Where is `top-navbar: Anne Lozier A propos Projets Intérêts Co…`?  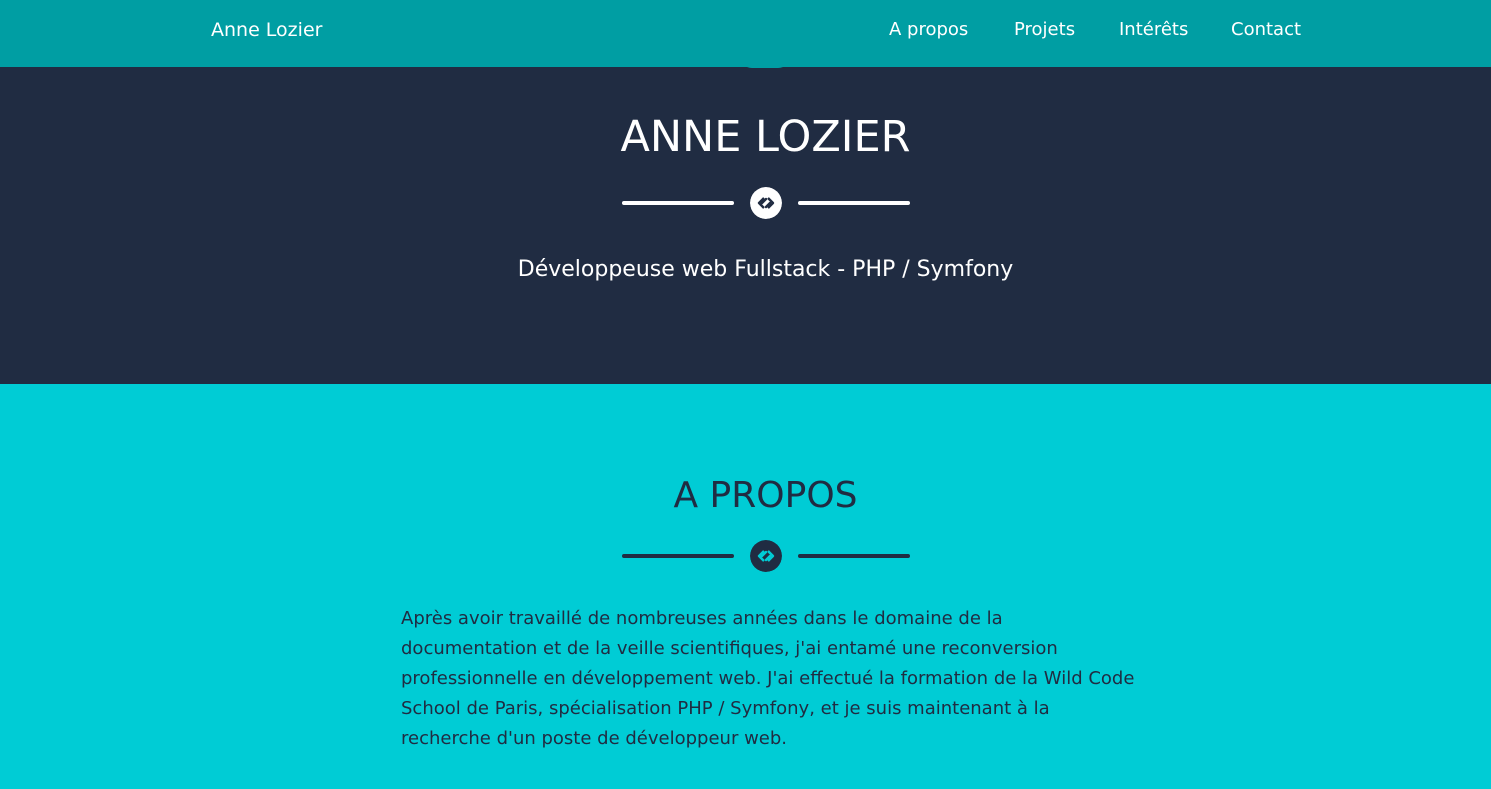 top-navbar: Anne Lozier A propos Projets Intérêts Co… is located at coordinates (745, 34).